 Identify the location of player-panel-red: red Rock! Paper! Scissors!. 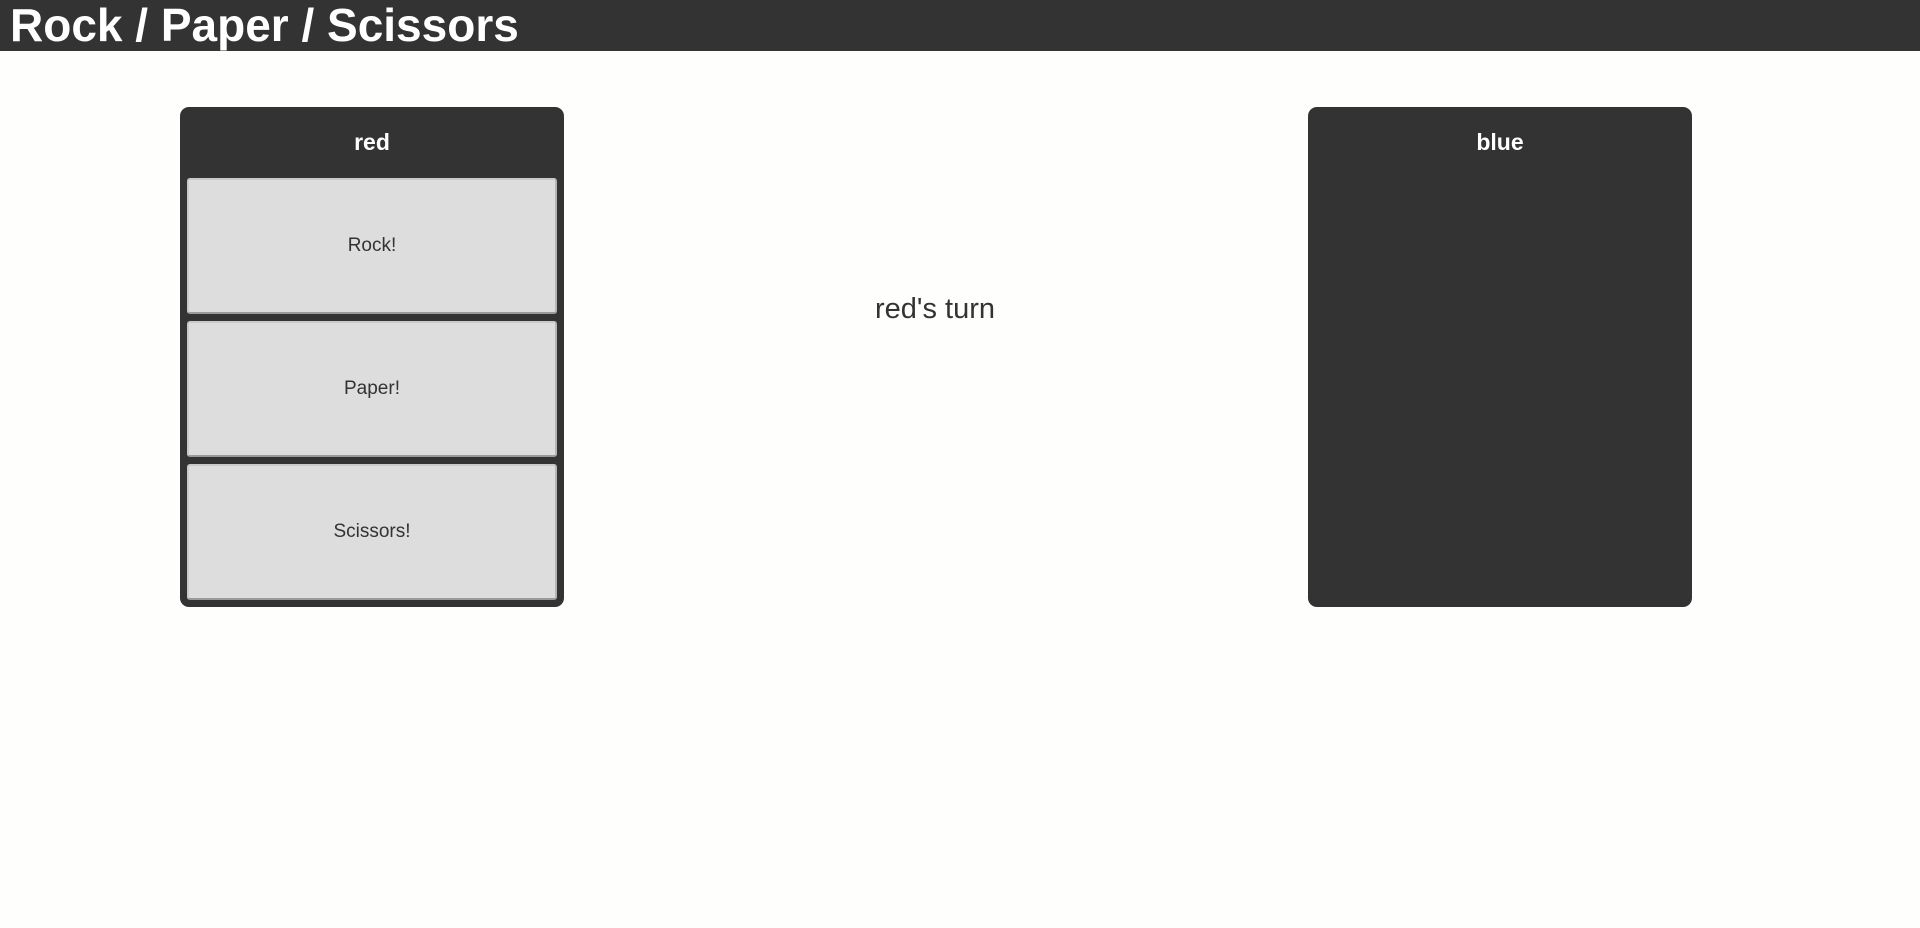
(372, 357).